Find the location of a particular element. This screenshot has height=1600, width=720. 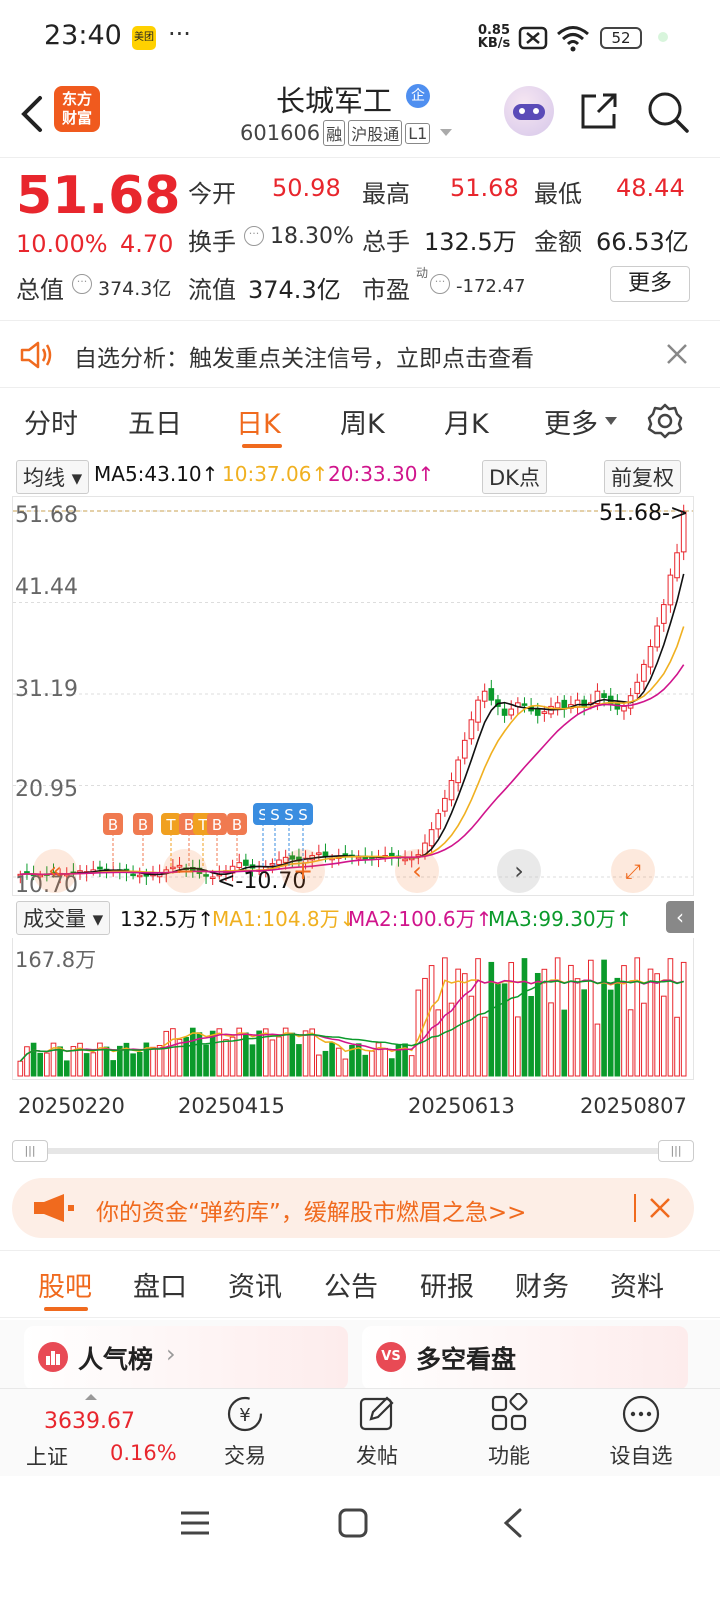

menu-icon is located at coordinates (195, 1523).